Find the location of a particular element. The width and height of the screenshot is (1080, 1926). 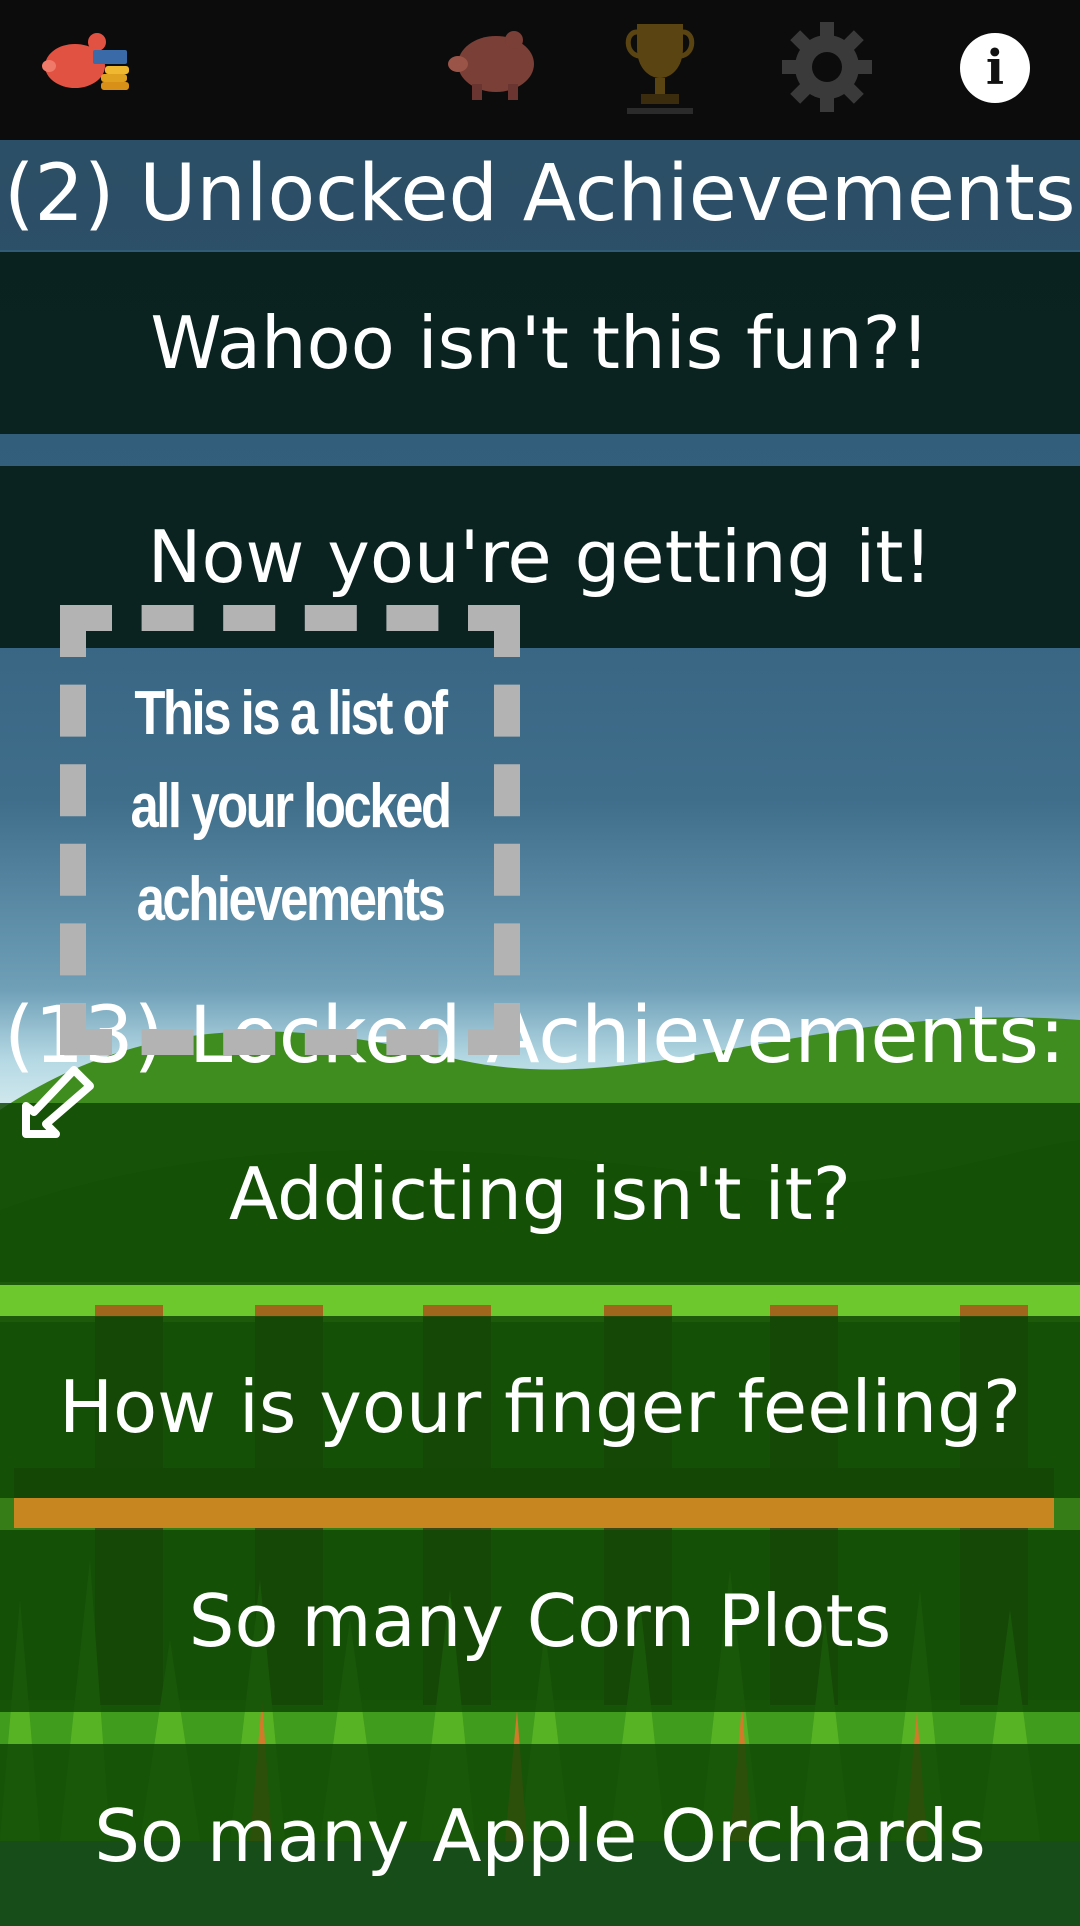

unlocked-achievements-title: (2) Unlocked Achievements: is located at coordinates (542, 194).